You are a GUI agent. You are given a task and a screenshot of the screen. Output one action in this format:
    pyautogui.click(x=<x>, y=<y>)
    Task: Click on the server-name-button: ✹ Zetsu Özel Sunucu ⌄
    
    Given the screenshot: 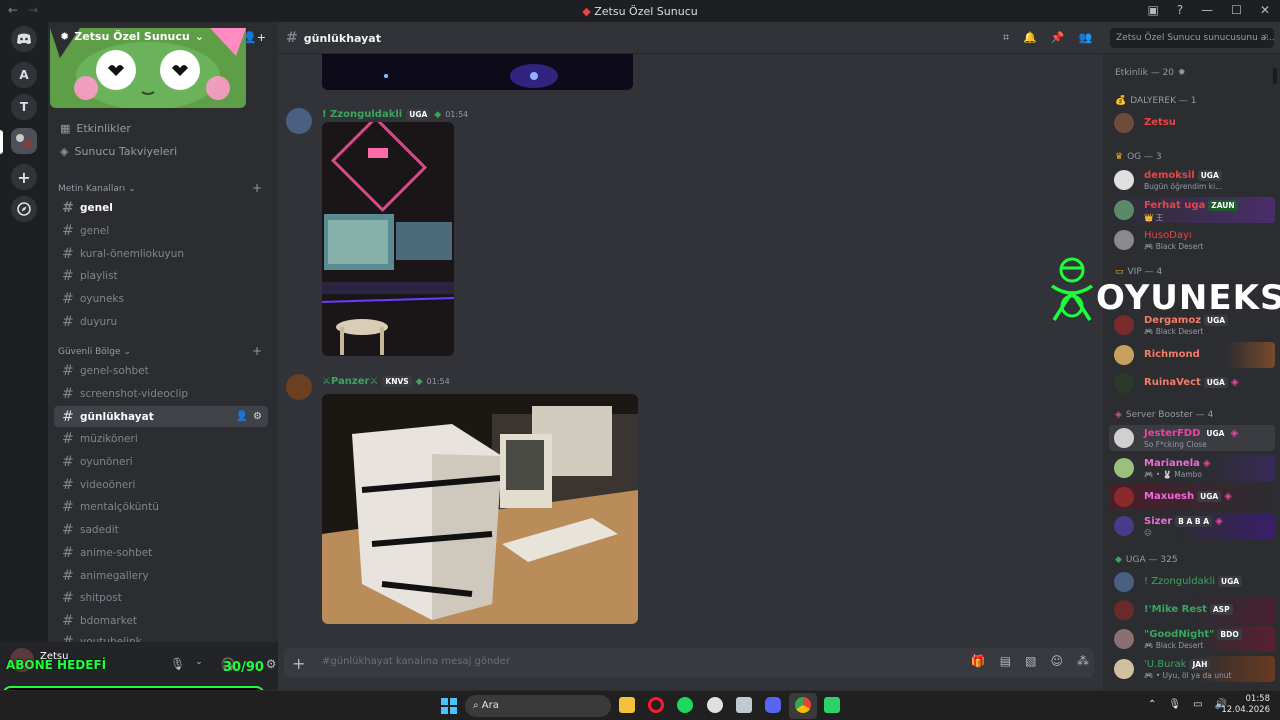 What is the action you would take?
    pyautogui.click(x=132, y=36)
    